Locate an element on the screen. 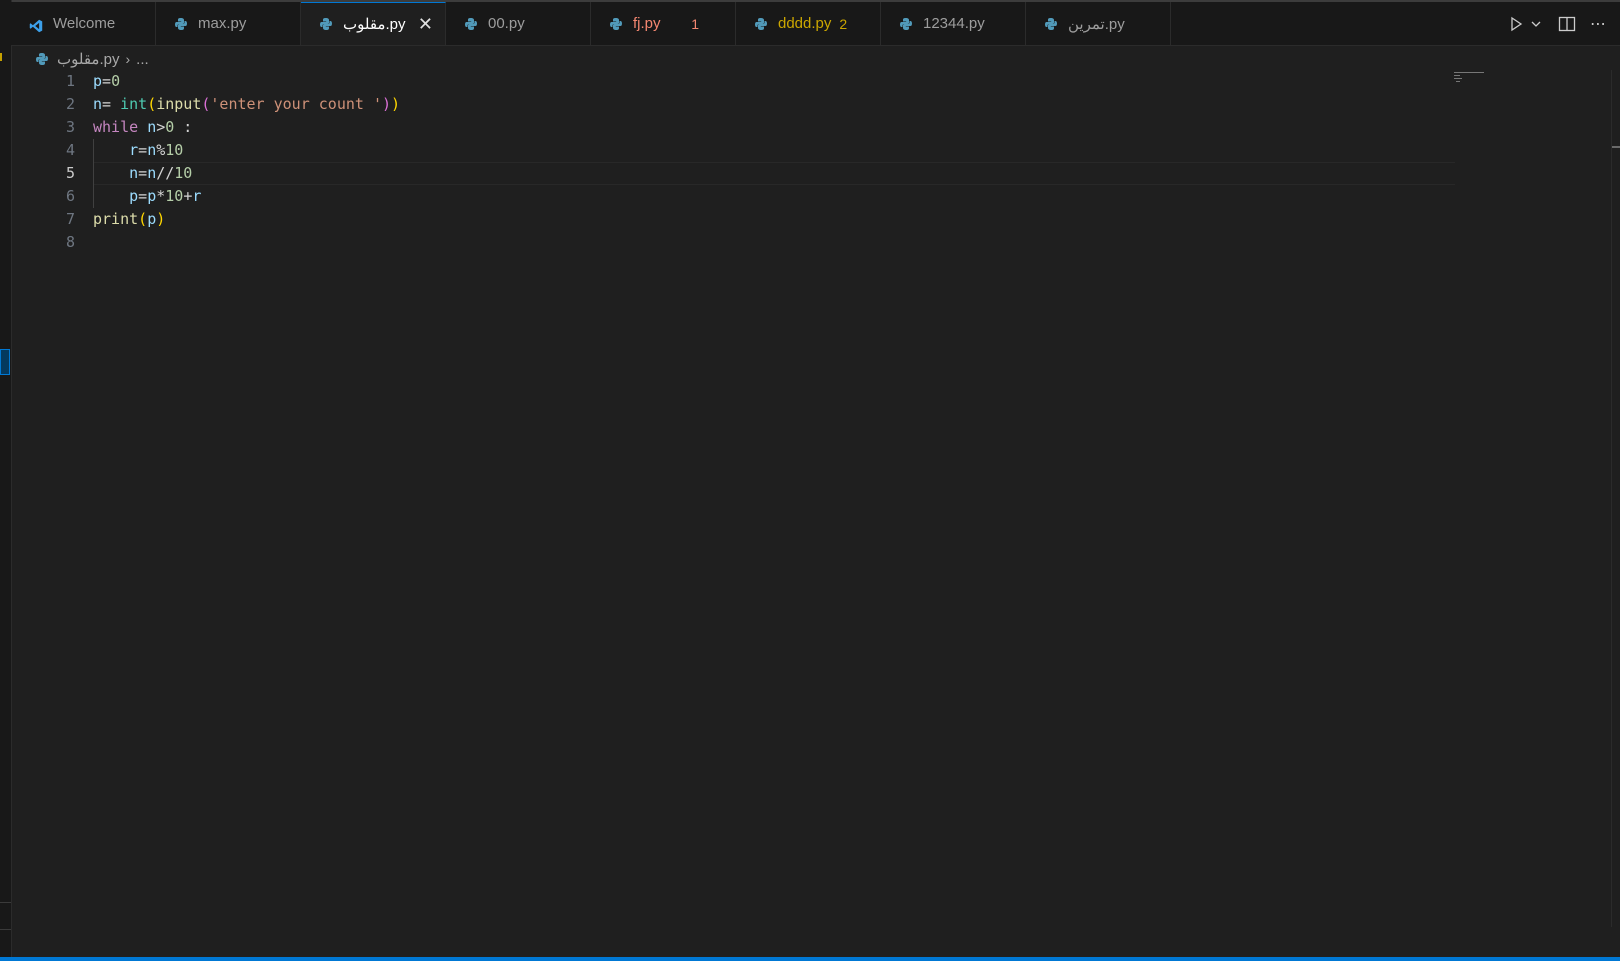 The image size is (1620, 961). line-number: 7 is located at coordinates (70, 219).